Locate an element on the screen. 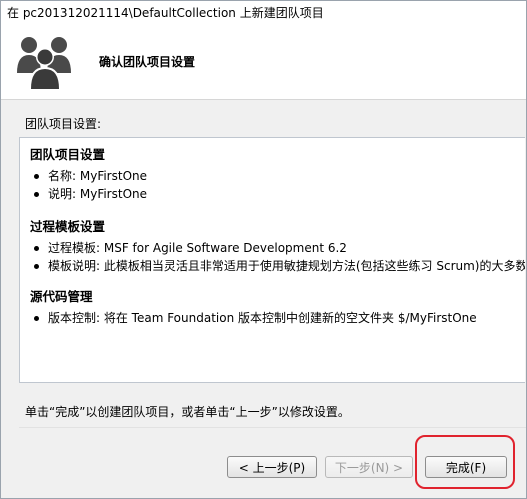  next-button: 下一步(N) > is located at coordinates (369, 467).